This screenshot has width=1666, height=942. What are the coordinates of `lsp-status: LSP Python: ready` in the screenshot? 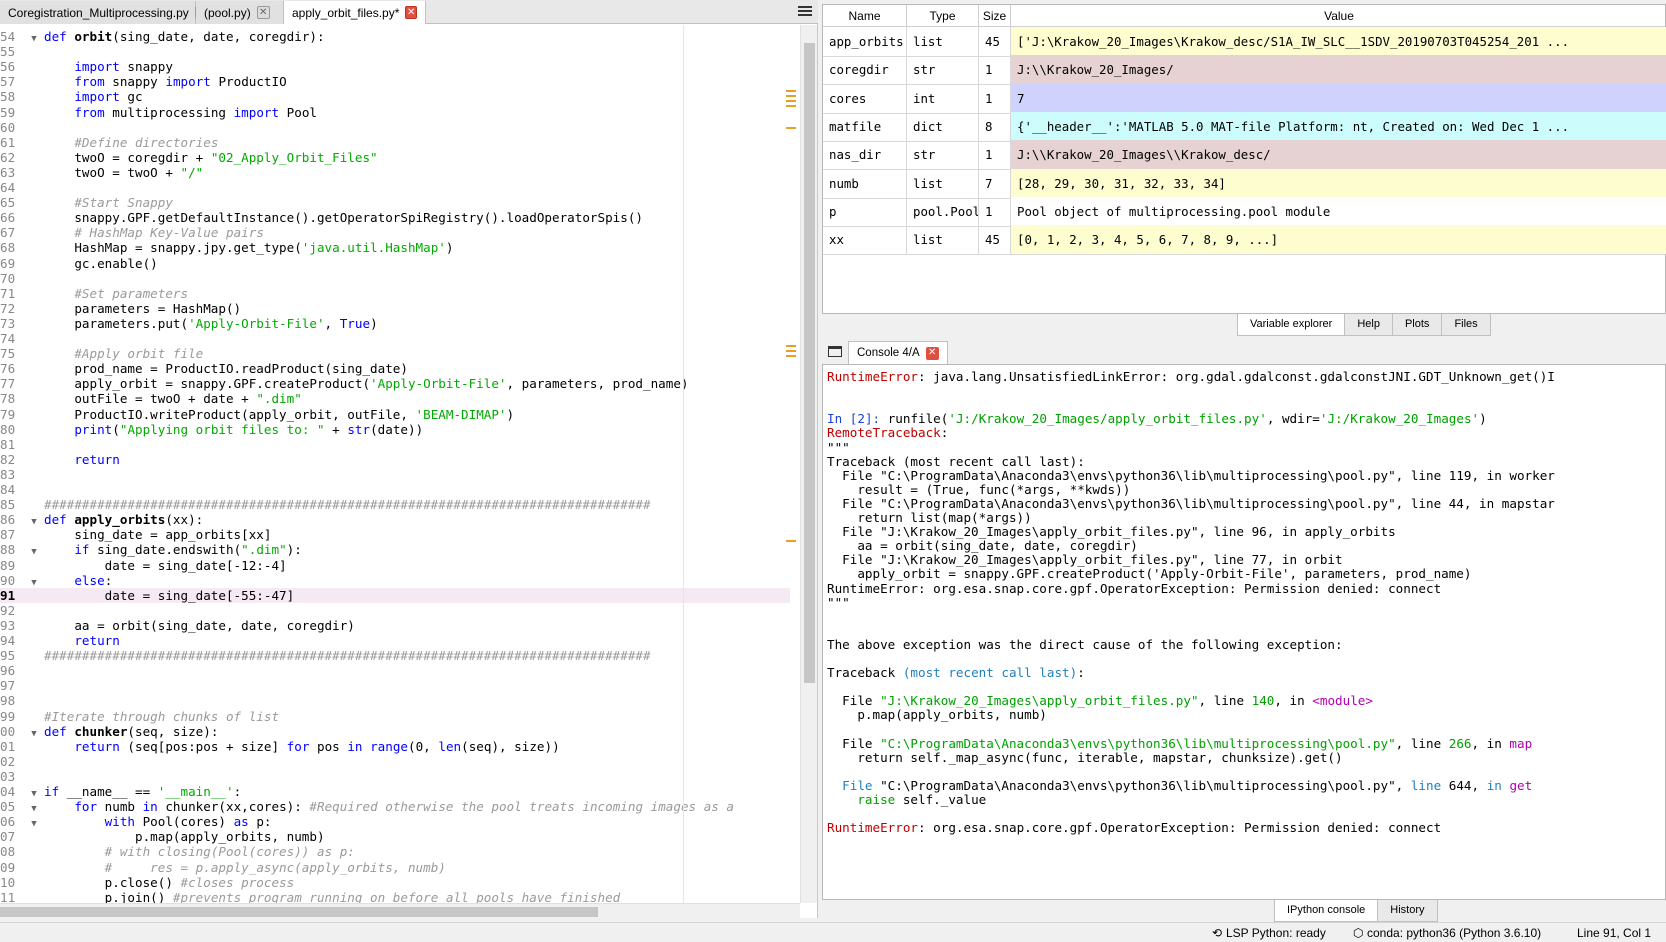 It's located at (1276, 933).